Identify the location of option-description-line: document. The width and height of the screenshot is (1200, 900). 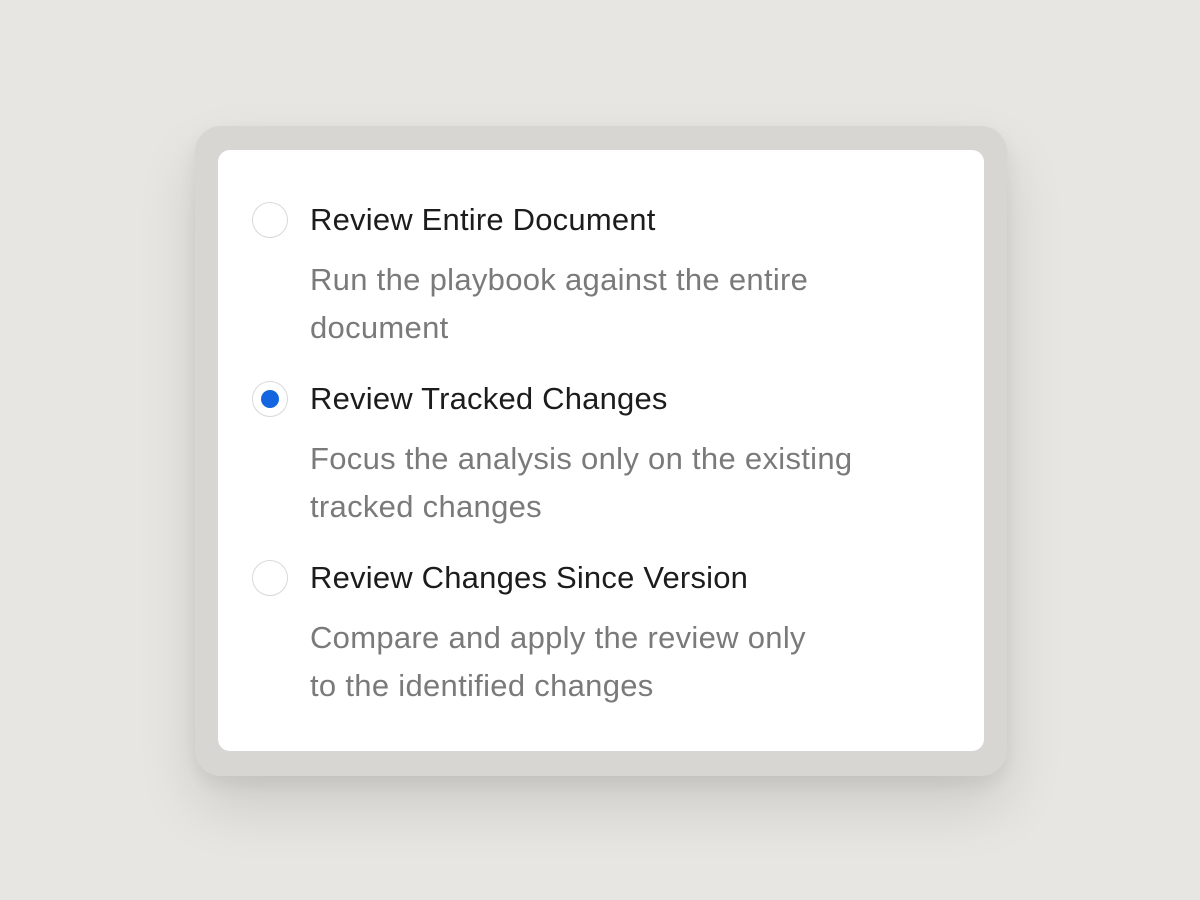
(379, 327).